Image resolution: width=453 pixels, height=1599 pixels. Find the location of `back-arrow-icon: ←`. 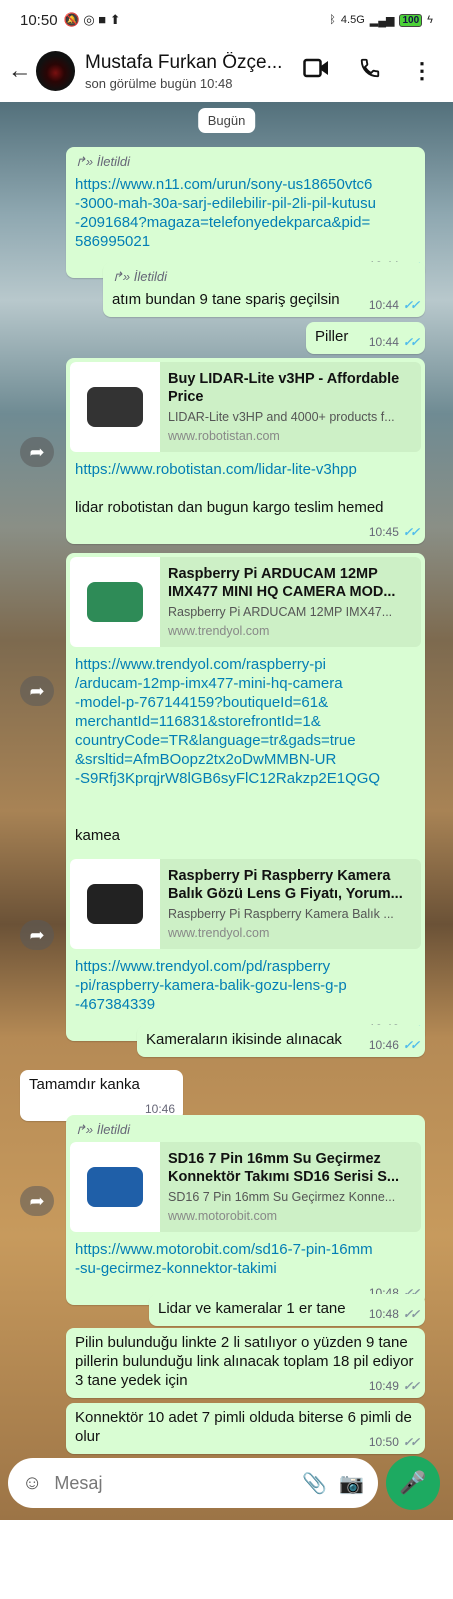

back-arrow-icon: ← is located at coordinates (20, 71).